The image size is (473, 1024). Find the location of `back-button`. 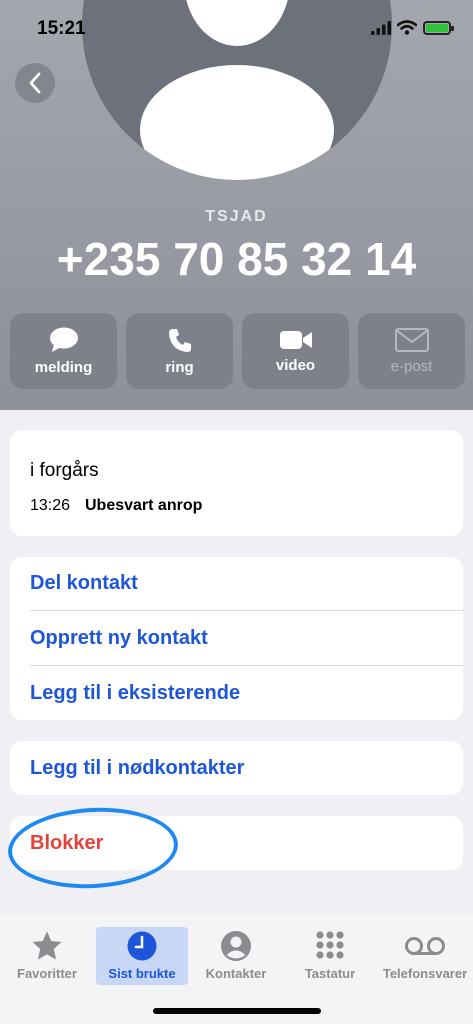

back-button is located at coordinates (35, 83).